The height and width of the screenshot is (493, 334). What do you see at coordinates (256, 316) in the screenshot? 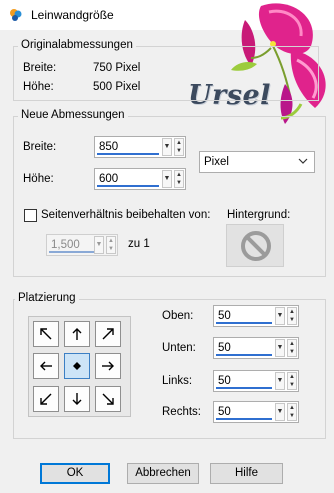
I see `top-offset-input: 50 ▼ ▲ ▼` at bounding box center [256, 316].